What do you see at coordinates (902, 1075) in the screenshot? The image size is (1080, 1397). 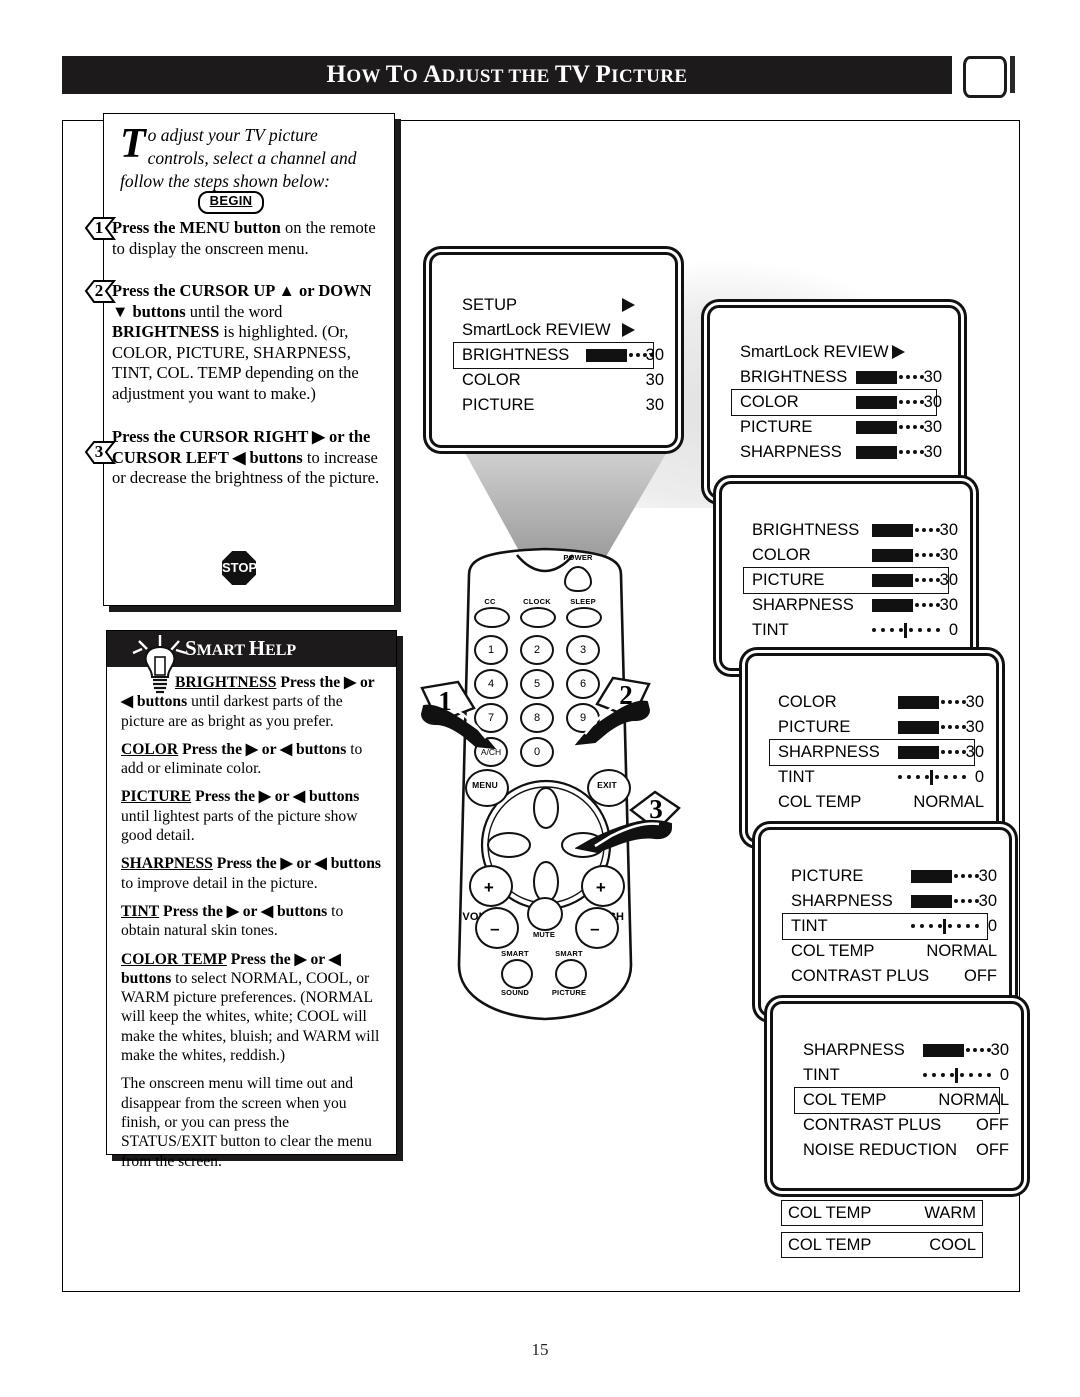 I see `menu-screen-6-row-tint: TINT 0` at bounding box center [902, 1075].